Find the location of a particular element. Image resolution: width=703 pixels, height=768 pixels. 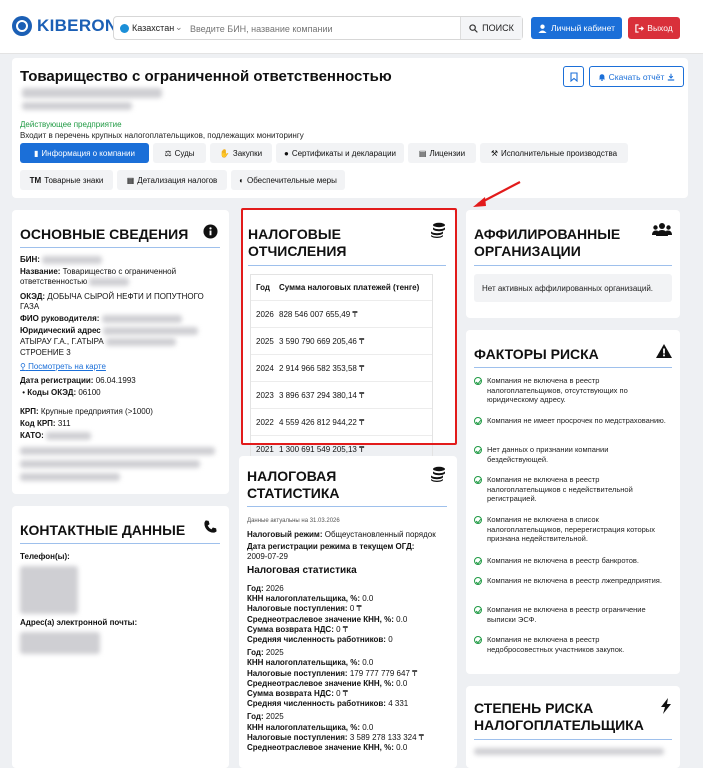

stat-value: 2026 is located at coordinates (274, 588).